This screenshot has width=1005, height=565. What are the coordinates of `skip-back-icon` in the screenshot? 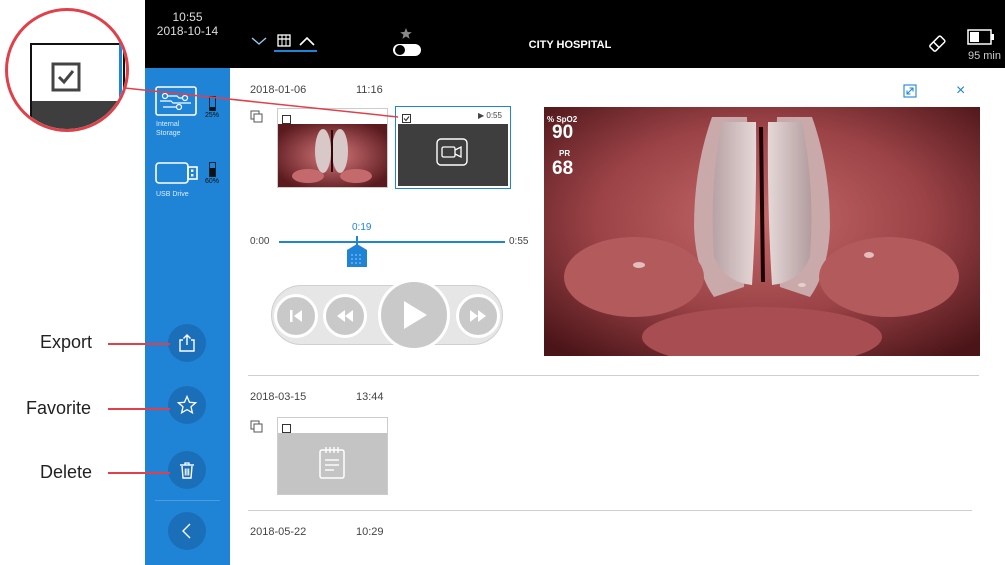 It's located at (296, 316).